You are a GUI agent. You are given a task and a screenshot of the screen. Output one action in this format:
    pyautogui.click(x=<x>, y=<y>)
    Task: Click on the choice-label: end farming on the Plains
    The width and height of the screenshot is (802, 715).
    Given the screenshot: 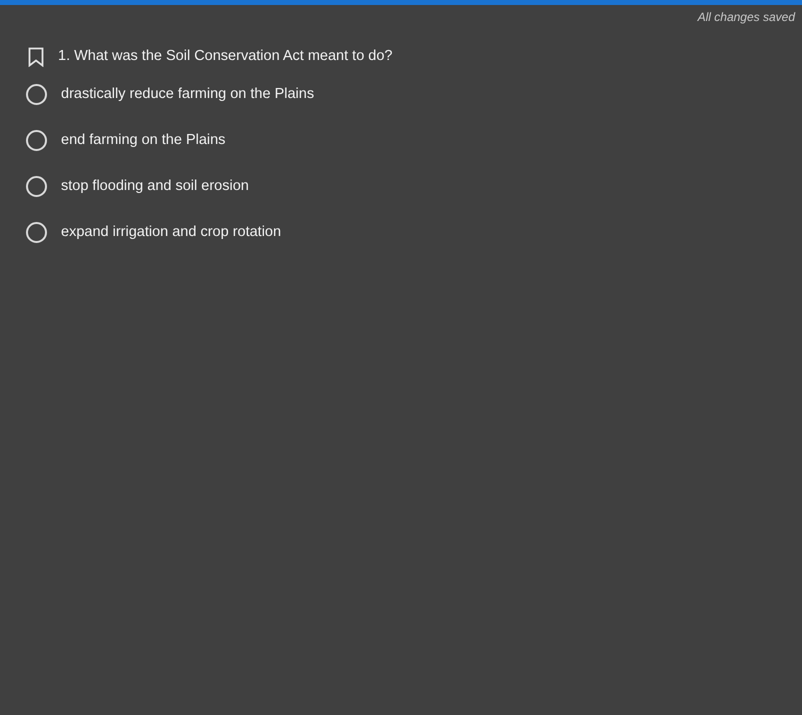 What is the action you would take?
    pyautogui.click(x=143, y=141)
    